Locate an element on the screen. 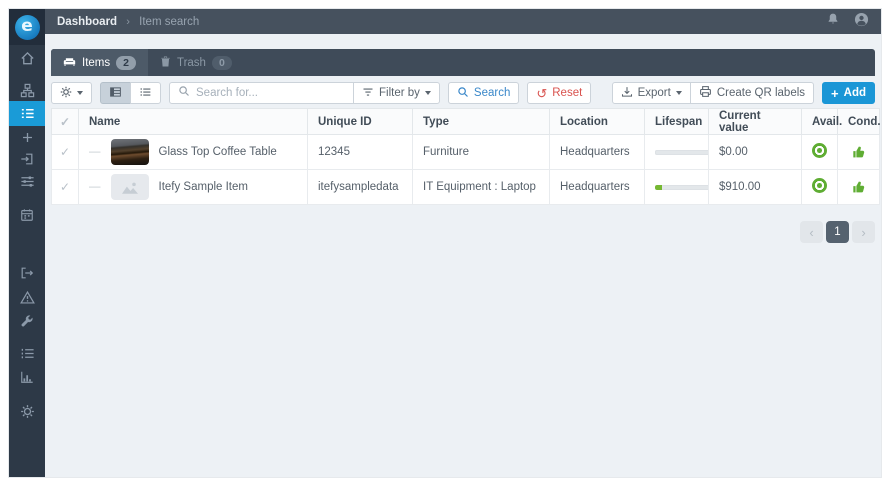 The height and width of the screenshot is (487, 890). search-filter-group: Filter by is located at coordinates (304, 93).